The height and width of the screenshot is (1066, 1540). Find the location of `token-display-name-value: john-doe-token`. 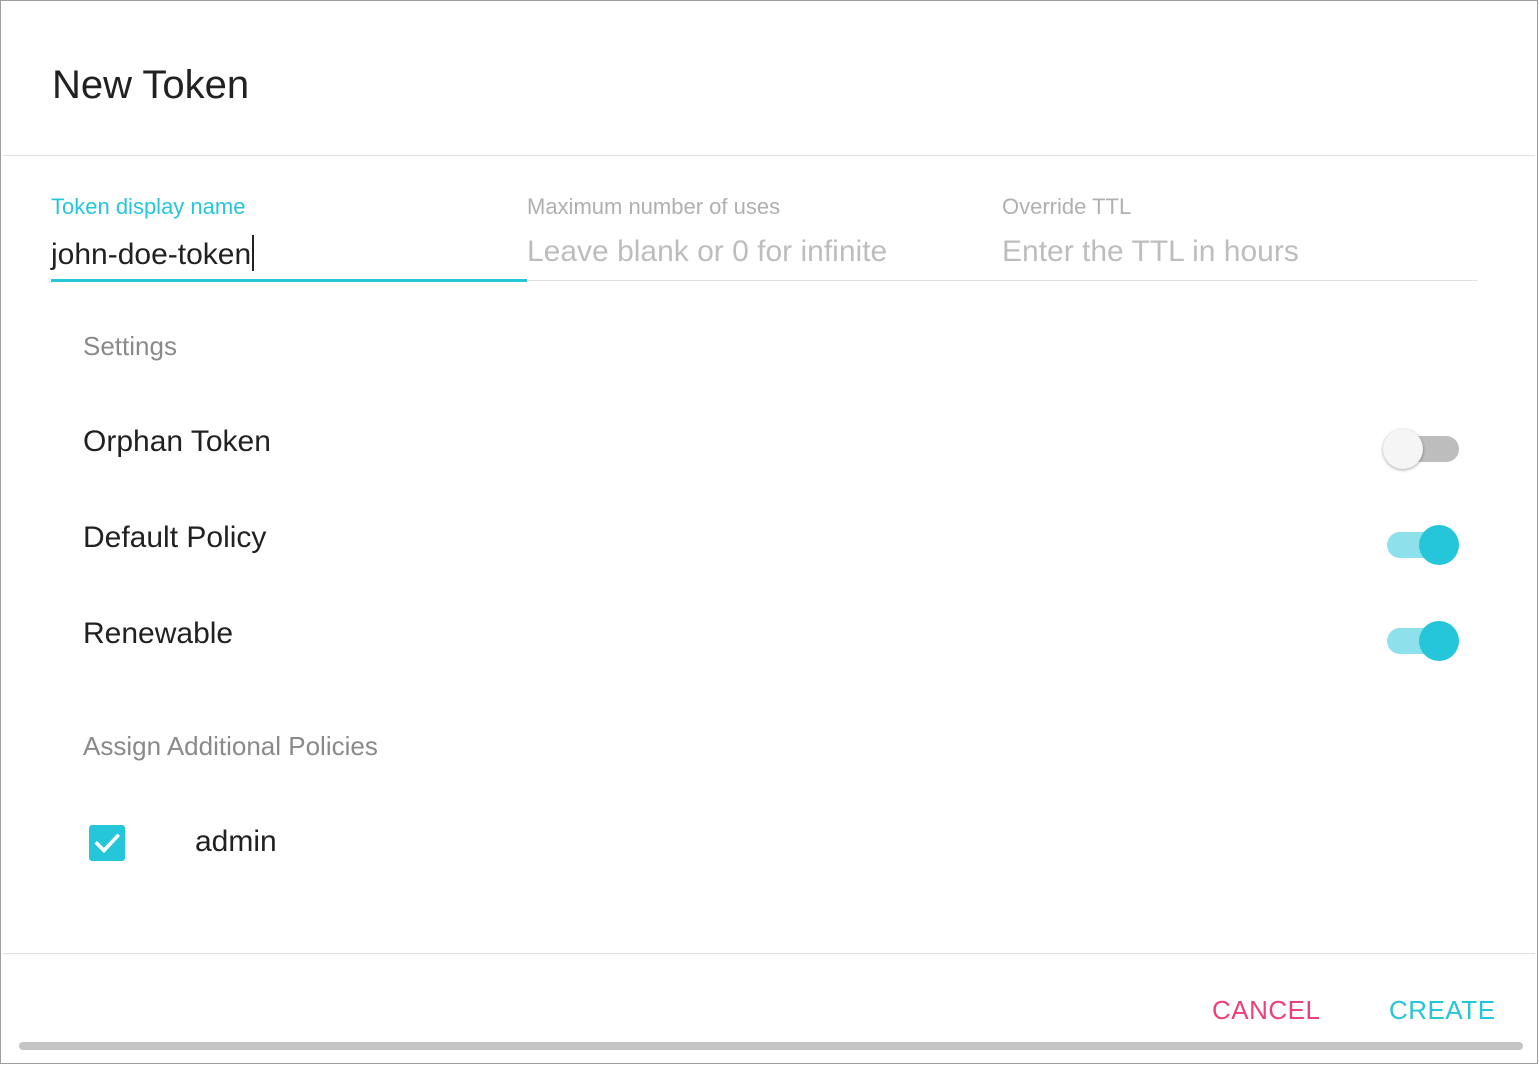

token-display-name-value: john-doe-token is located at coordinates (151, 254).